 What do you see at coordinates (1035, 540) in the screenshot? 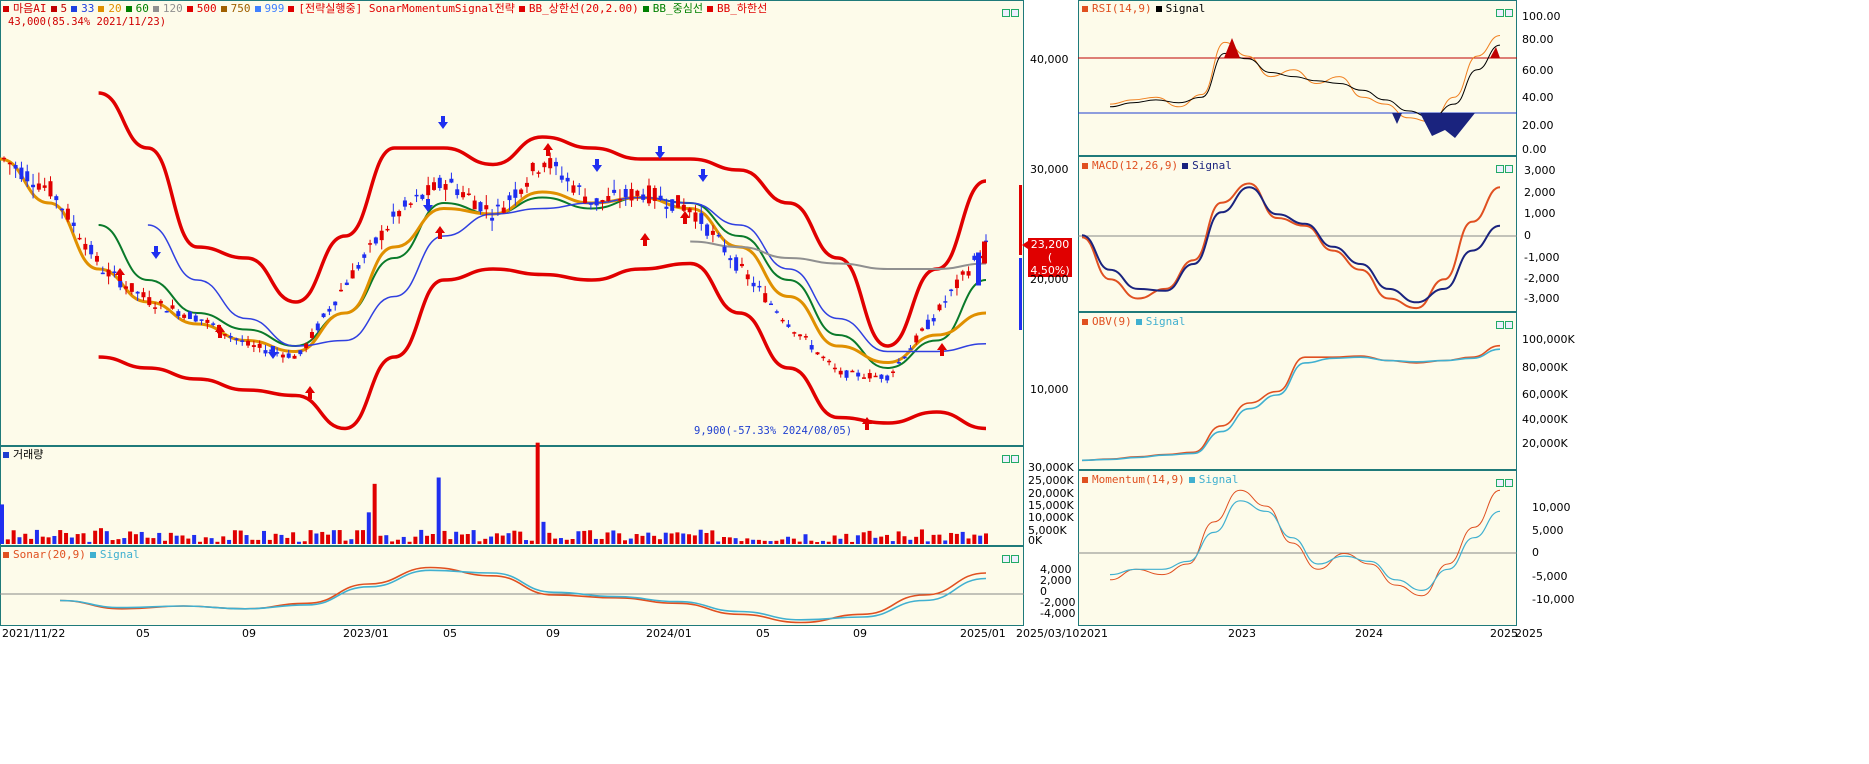
I see `volume-y-tick-label: 0K` at bounding box center [1035, 540].